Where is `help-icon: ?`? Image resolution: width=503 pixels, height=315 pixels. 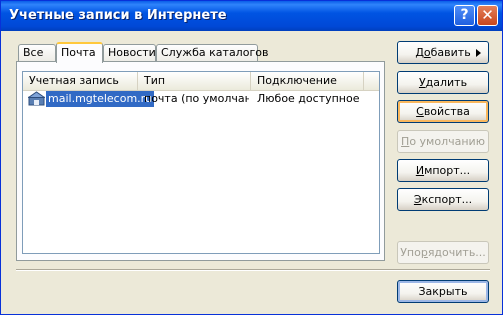
help-icon: ? is located at coordinates (464, 15).